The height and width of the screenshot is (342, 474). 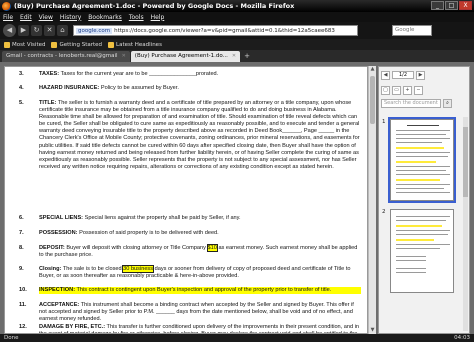 What do you see at coordinates (372, 100) in the screenshot?
I see `document-scroll-thumb` at bounding box center [372, 100].